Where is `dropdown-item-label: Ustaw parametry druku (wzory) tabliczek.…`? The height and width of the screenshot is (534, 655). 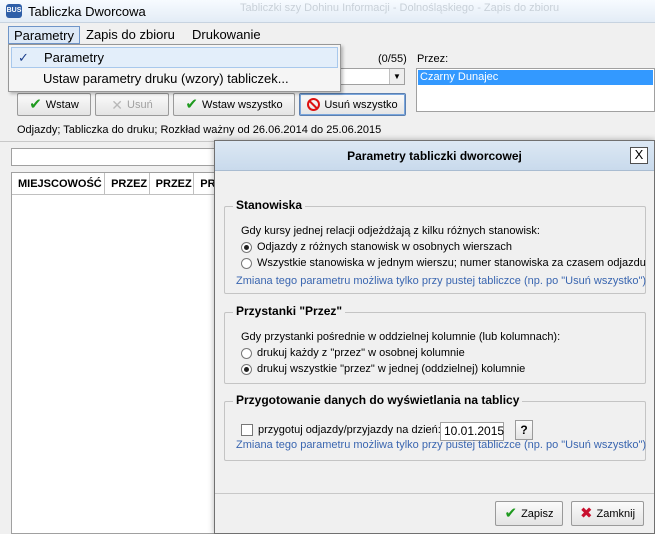 dropdown-item-label: Ustaw parametry druku (wzory) tabliczek.… is located at coordinates (166, 78).